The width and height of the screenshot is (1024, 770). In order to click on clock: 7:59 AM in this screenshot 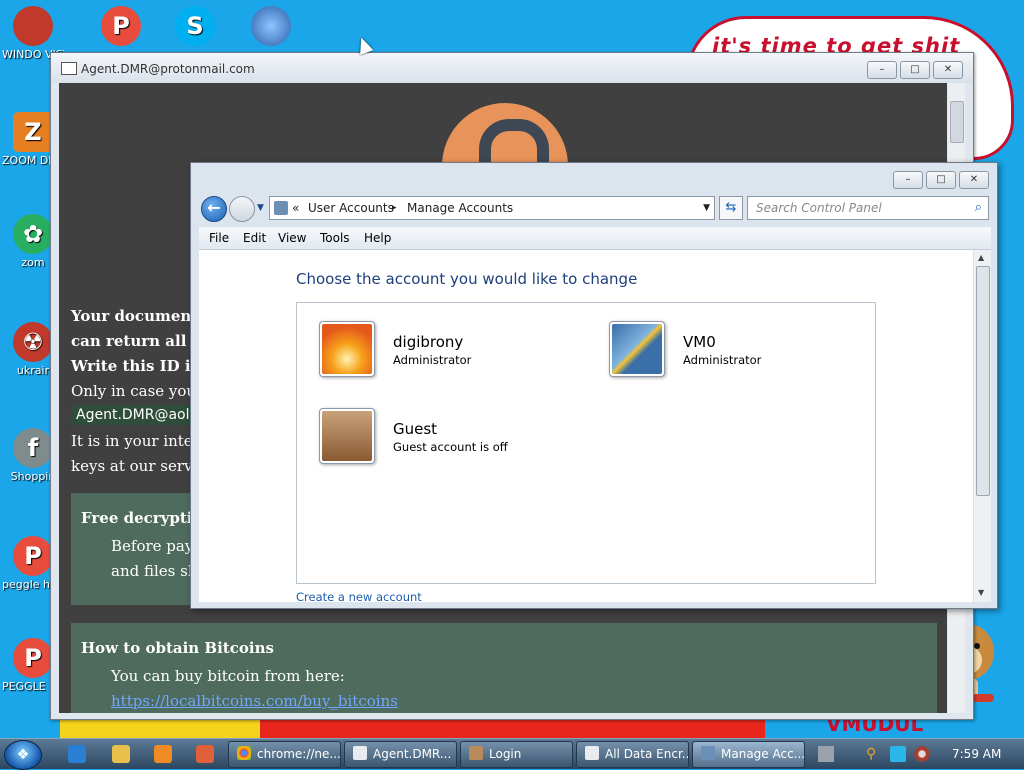, I will do `click(976, 754)`.